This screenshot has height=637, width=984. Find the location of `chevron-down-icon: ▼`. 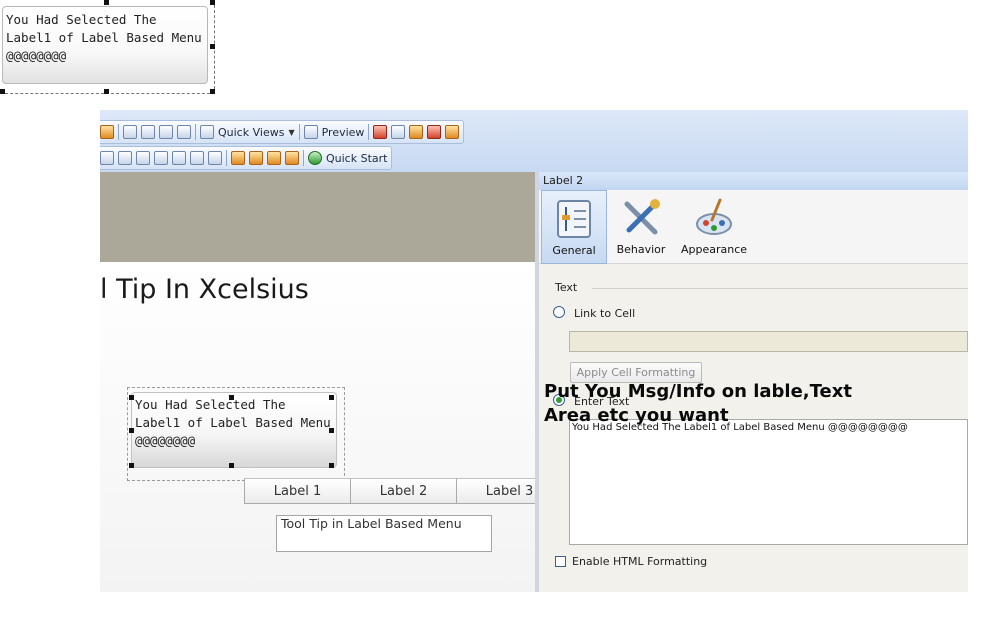

chevron-down-icon: ▼ is located at coordinates (291, 132).